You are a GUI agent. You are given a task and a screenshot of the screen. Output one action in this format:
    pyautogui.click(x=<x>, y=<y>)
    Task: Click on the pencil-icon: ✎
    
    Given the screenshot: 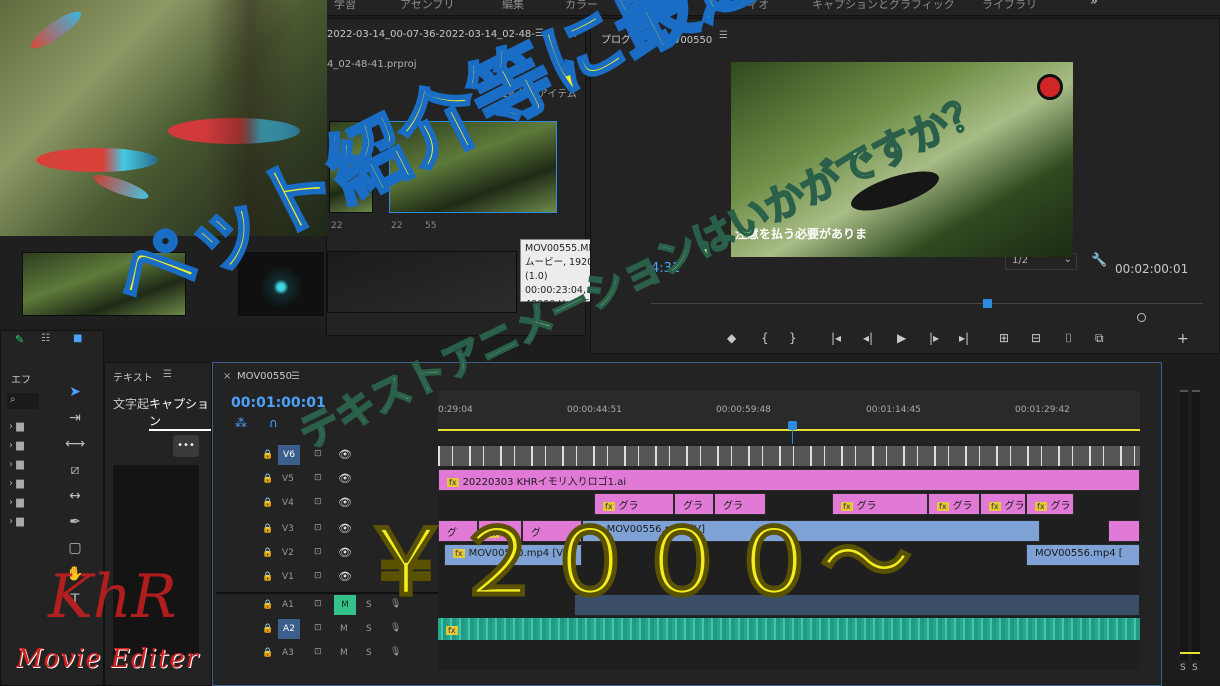 What is the action you would take?
    pyautogui.click(x=55, y=340)
    